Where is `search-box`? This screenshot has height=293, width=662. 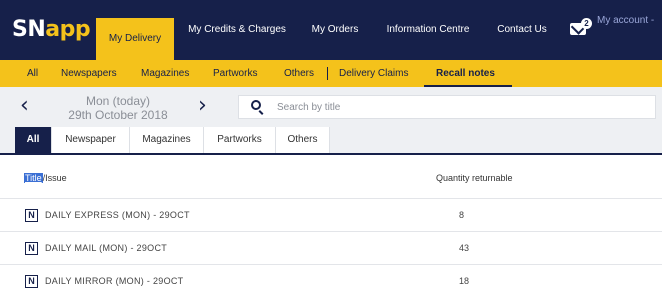 search-box is located at coordinates (447, 107).